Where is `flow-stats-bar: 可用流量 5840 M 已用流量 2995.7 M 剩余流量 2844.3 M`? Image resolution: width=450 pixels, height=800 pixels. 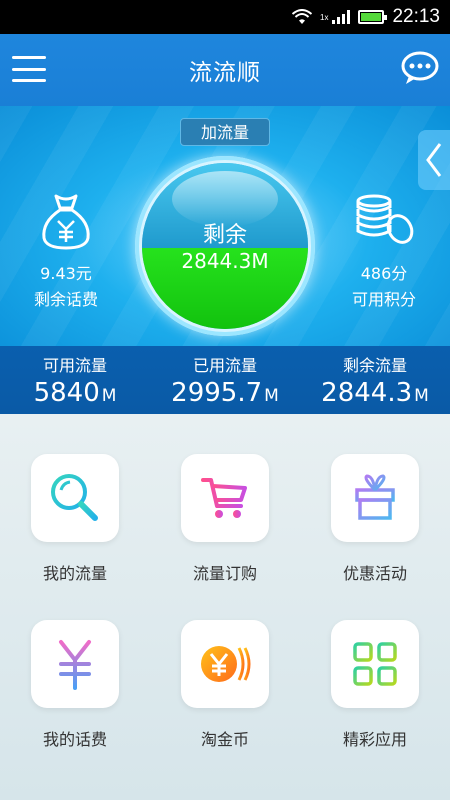
flow-stats-bar: 可用流量 5840 M 已用流量 2995.7 M 剩余流量 2844.3 M is located at coordinates (225, 380).